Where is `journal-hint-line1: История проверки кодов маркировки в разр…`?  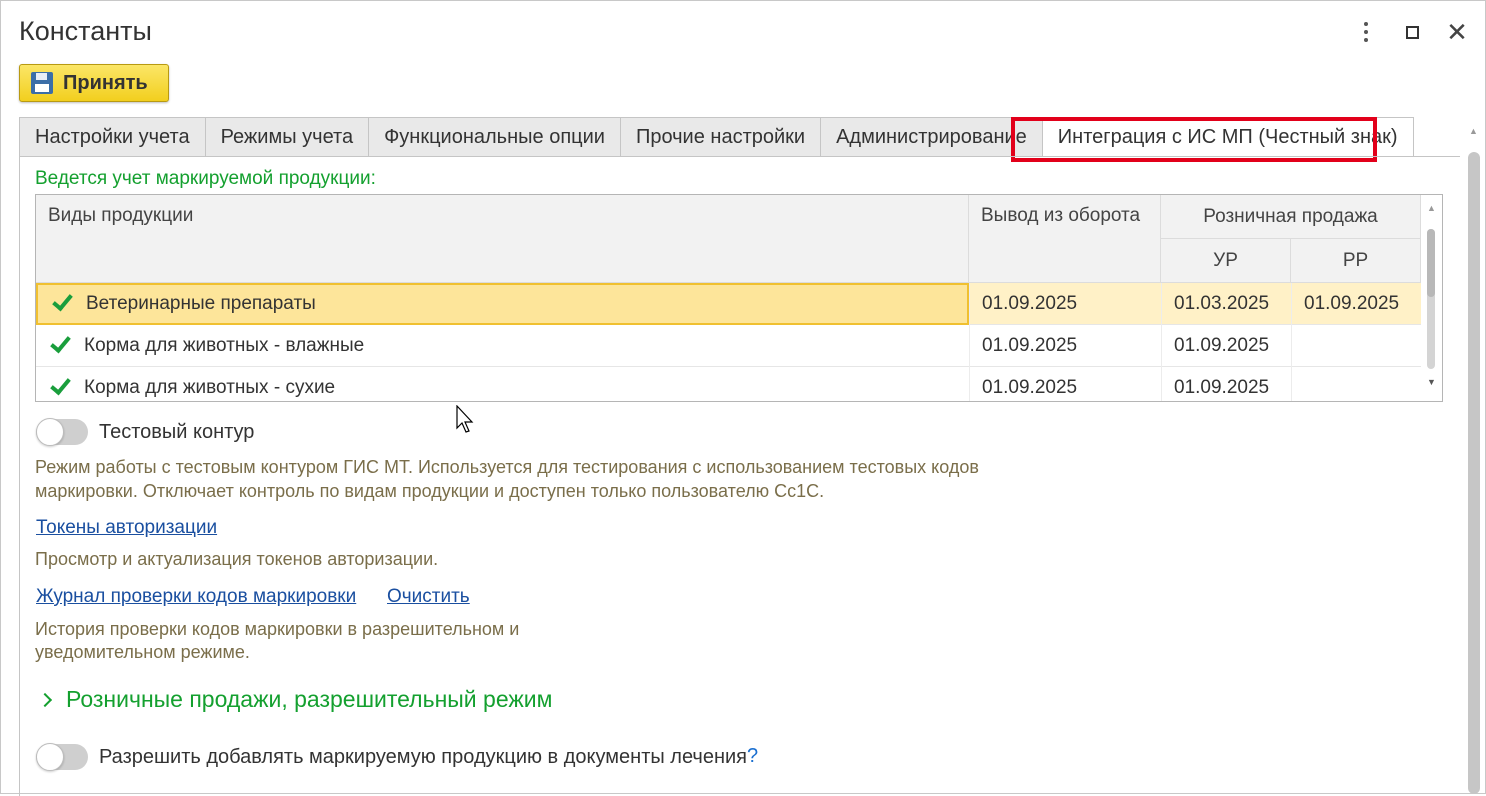
journal-hint-line1: История проверки кодов маркировки в разр… is located at coordinates (277, 629).